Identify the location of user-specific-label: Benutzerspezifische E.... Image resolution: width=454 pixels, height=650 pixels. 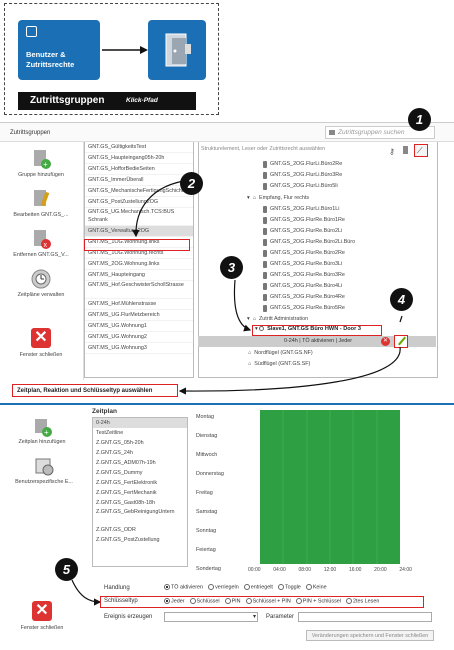
(44, 482).